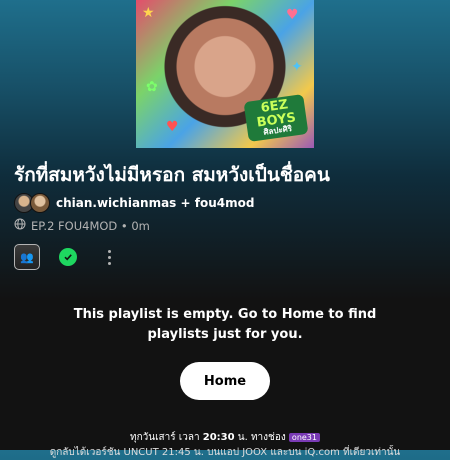 This screenshot has height=460, width=450. I want to click on home-button: Home, so click(225, 381).